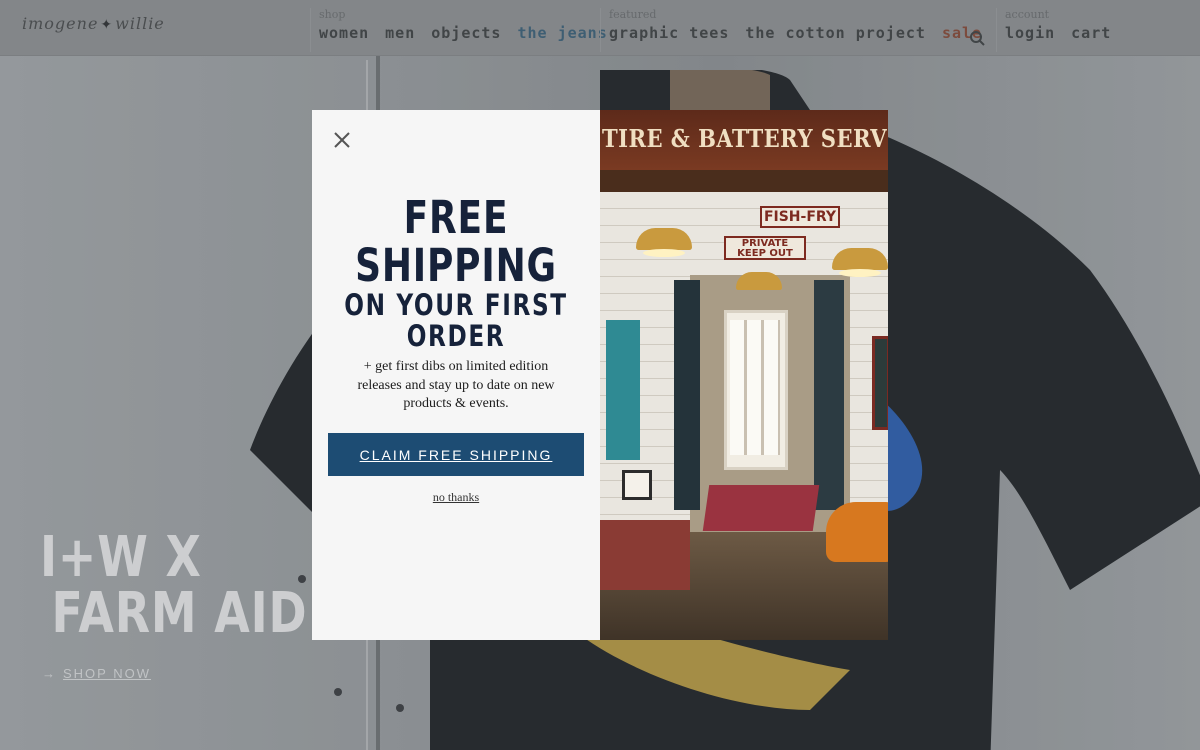 Image resolution: width=1200 pixels, height=750 pixels. What do you see at coordinates (456, 305) in the screenshot?
I see `headline-line-first: ON YOUR FIRST` at bounding box center [456, 305].